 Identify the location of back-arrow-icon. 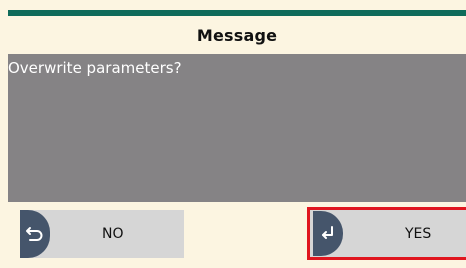
(35, 234).